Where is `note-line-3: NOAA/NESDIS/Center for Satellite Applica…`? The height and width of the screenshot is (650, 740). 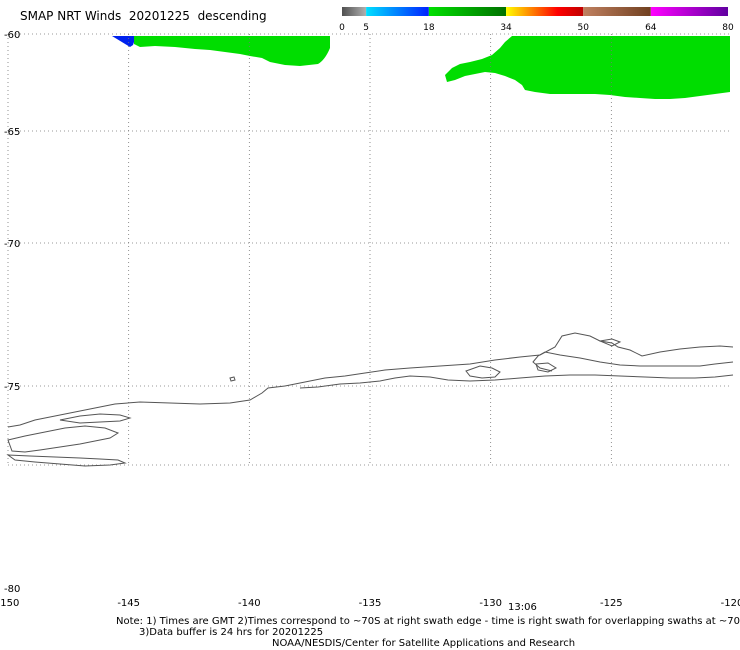 note-line-3: NOAA/NESDIS/Center for Satellite Applica… is located at coordinates (424, 643).